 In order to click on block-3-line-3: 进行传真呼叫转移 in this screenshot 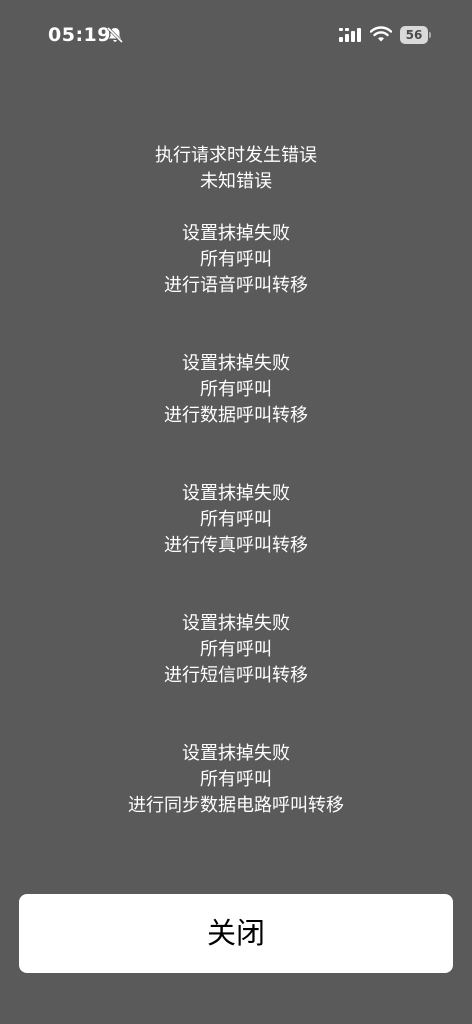, I will do `click(236, 545)`.